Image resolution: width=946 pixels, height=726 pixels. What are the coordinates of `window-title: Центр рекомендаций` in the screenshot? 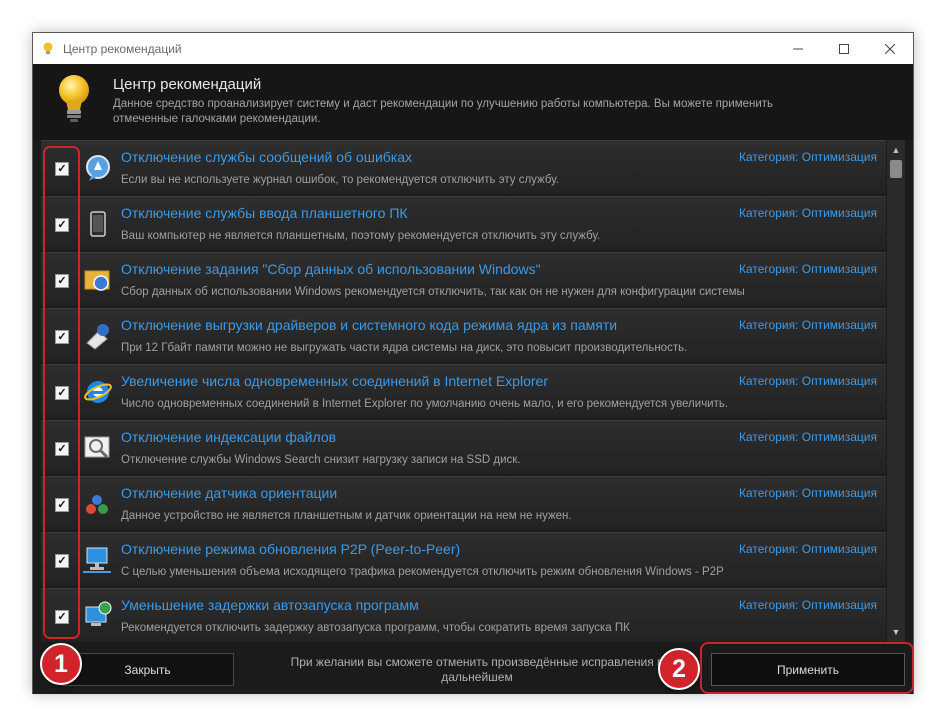 It's located at (122, 48).